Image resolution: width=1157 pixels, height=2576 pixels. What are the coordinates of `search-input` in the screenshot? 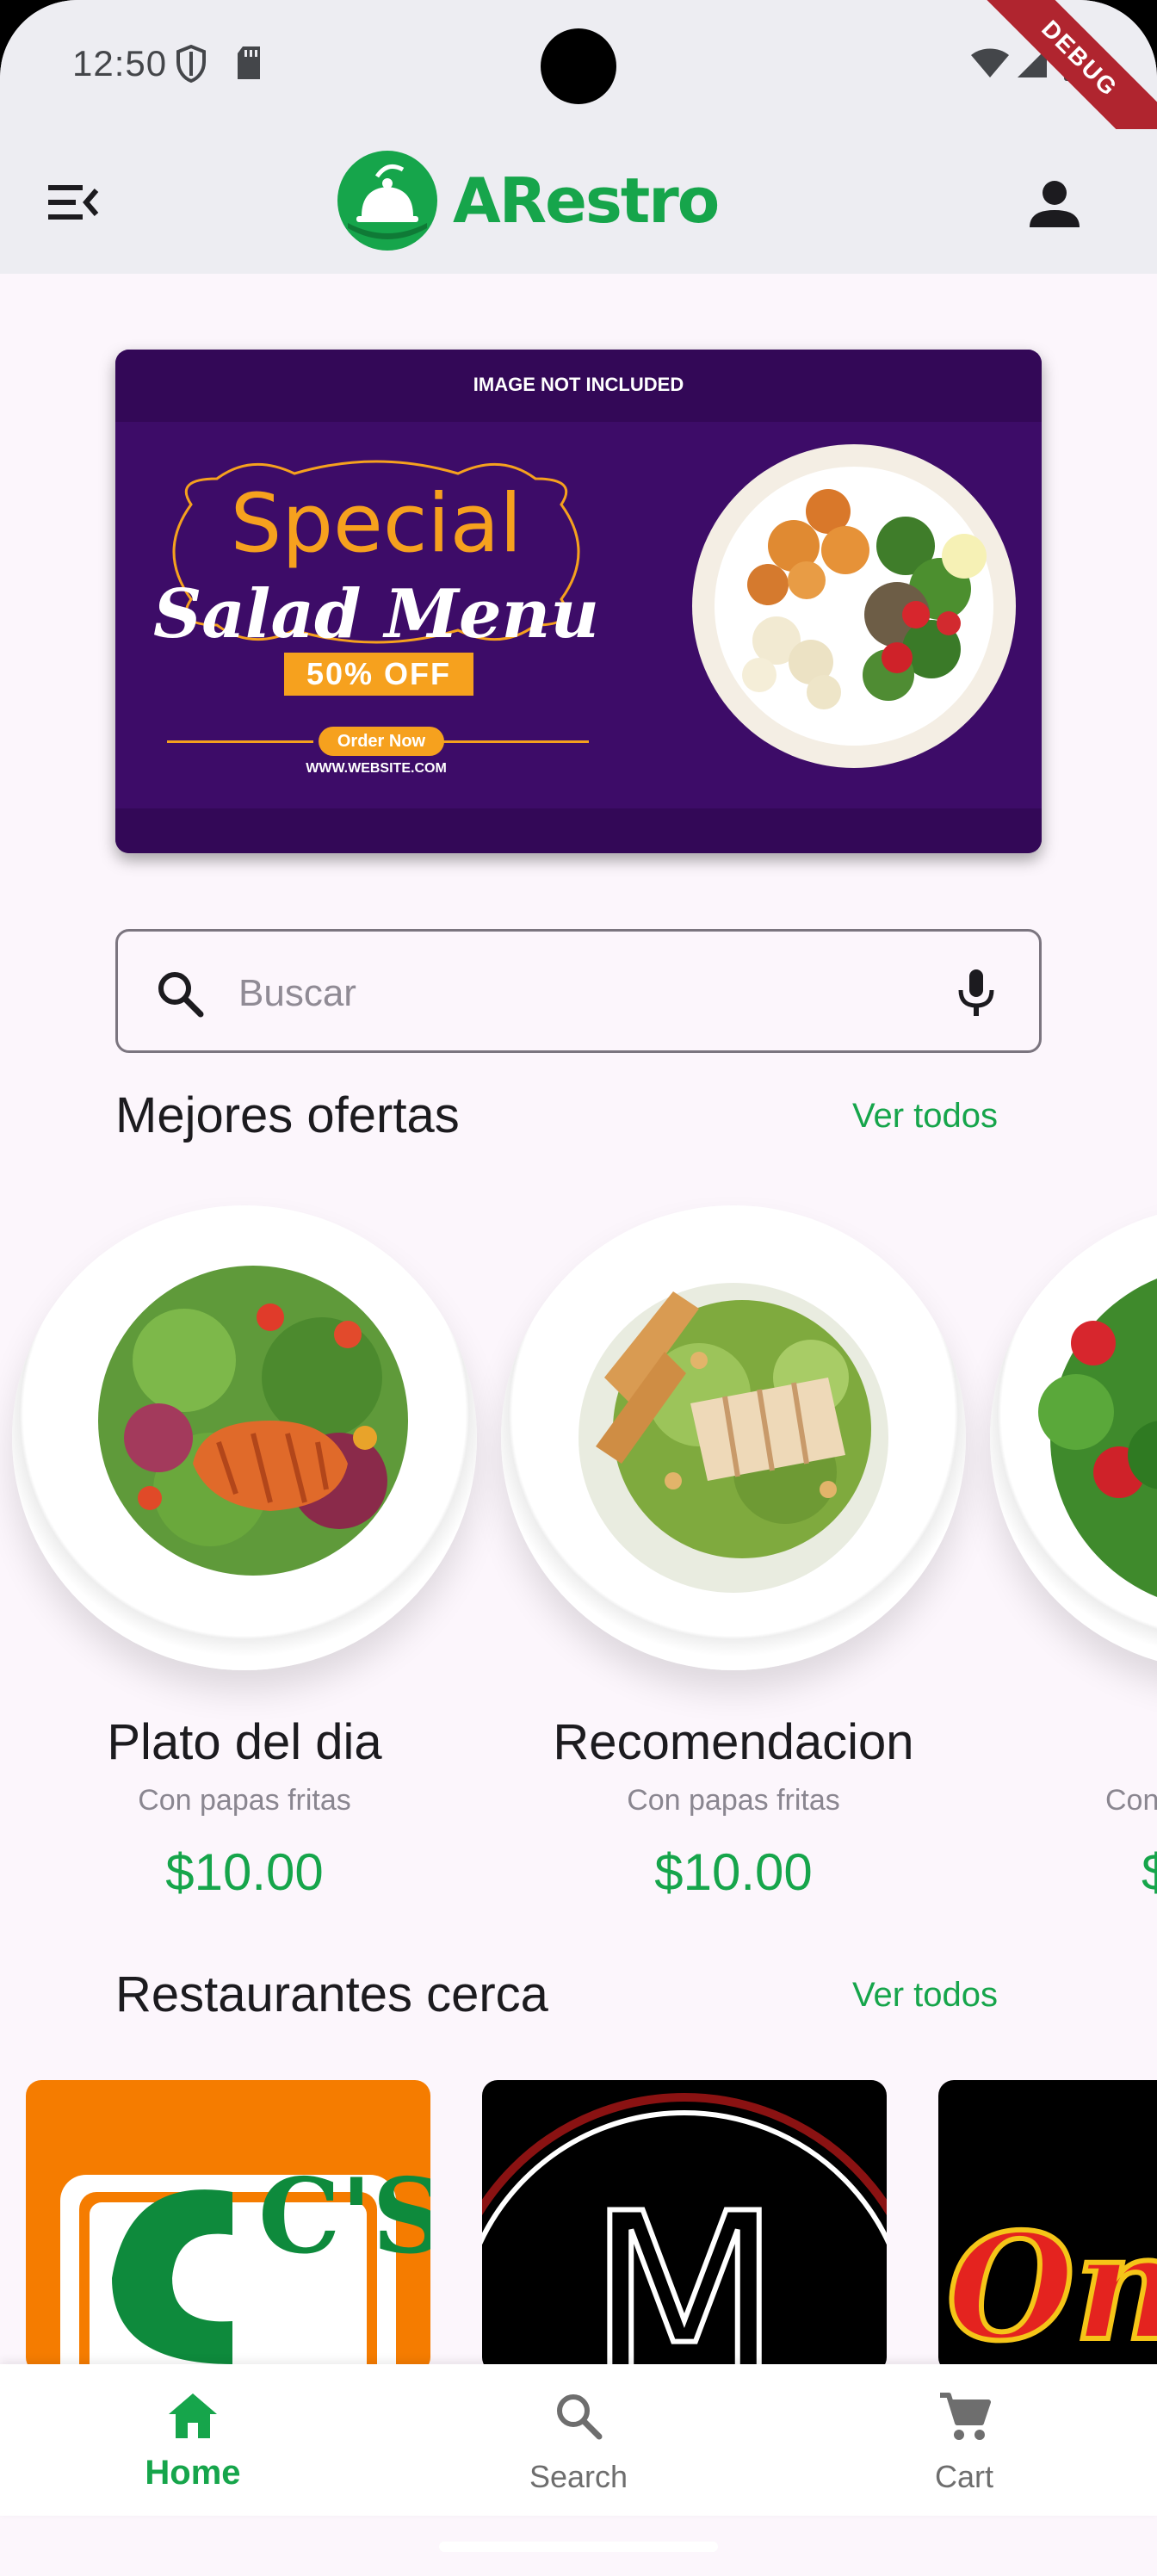 It's located at (583, 993).